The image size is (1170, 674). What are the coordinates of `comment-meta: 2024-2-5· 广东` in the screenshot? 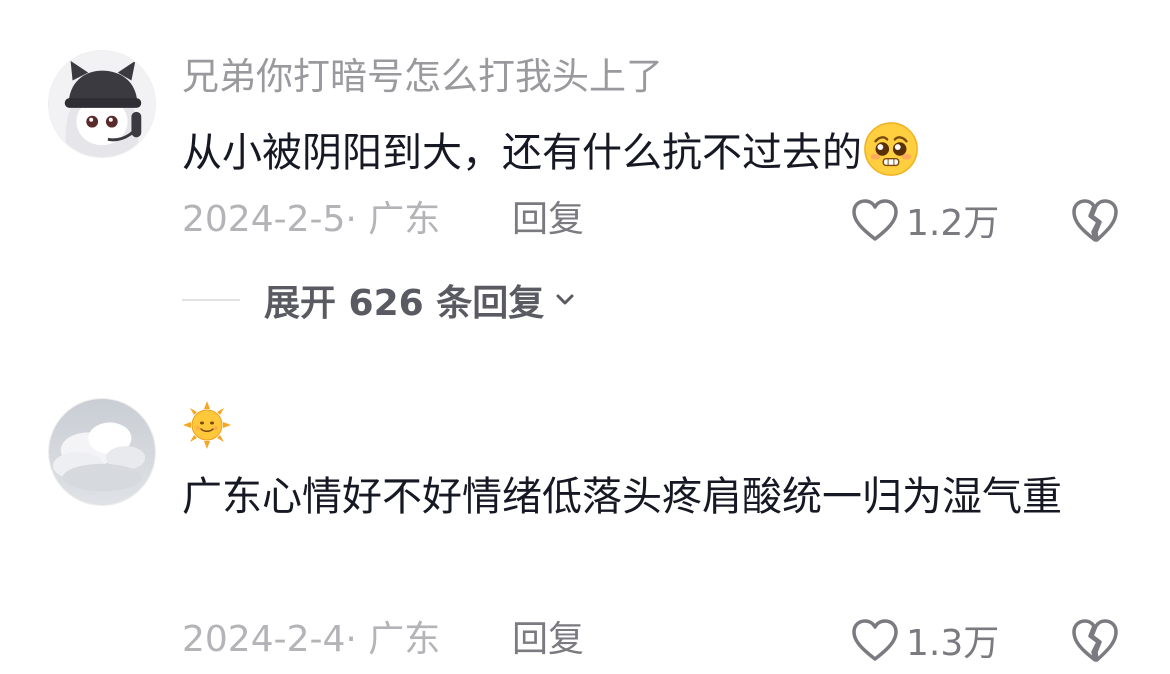 It's located at (311, 220).